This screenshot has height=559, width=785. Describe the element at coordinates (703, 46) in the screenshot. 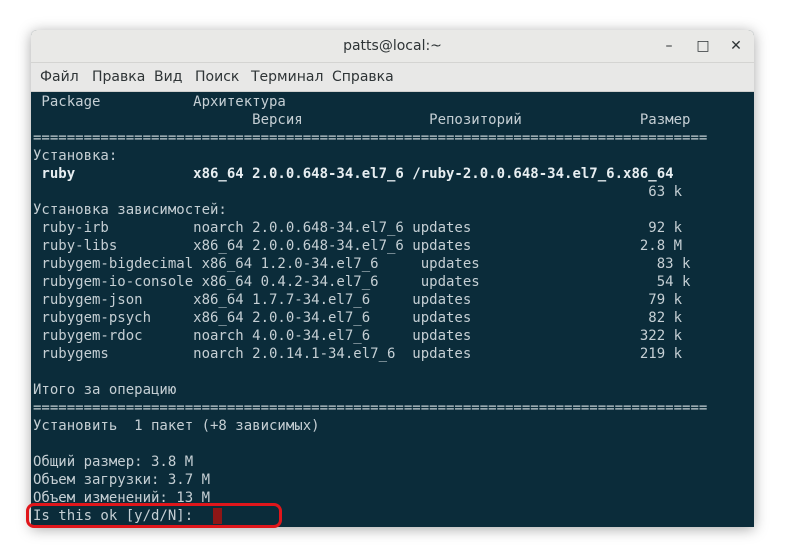

I see `maximize-icon: □` at that location.